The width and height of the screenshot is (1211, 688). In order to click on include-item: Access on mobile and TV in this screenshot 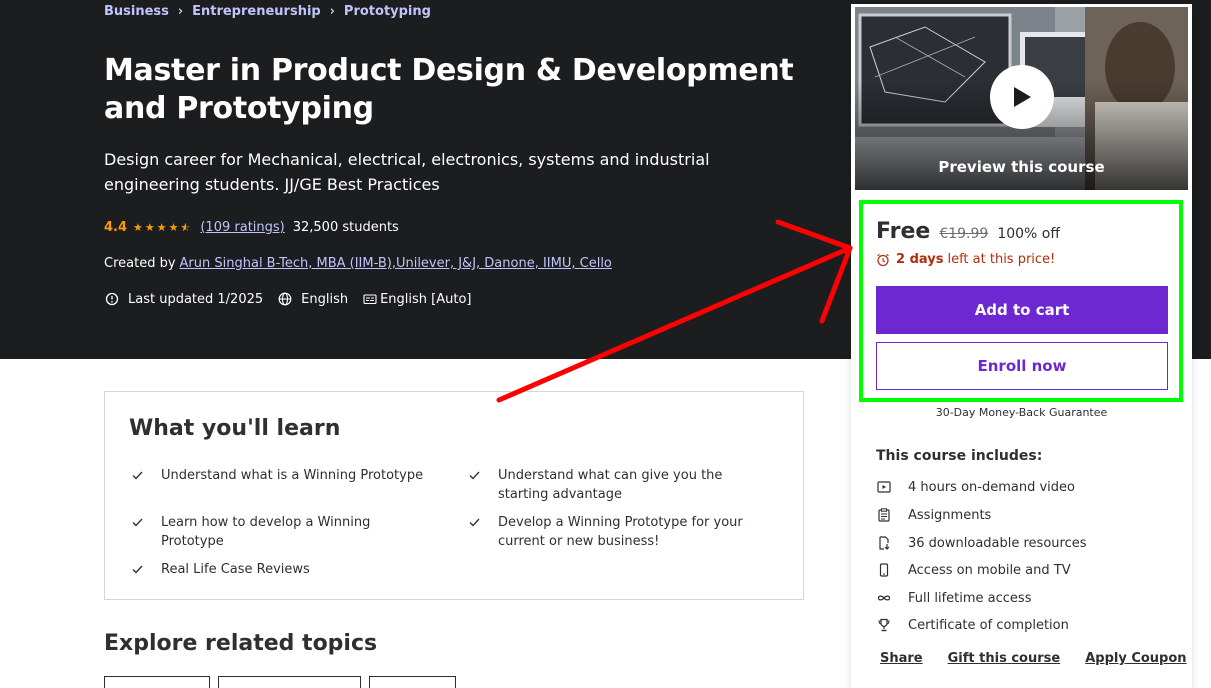, I will do `click(973, 570)`.